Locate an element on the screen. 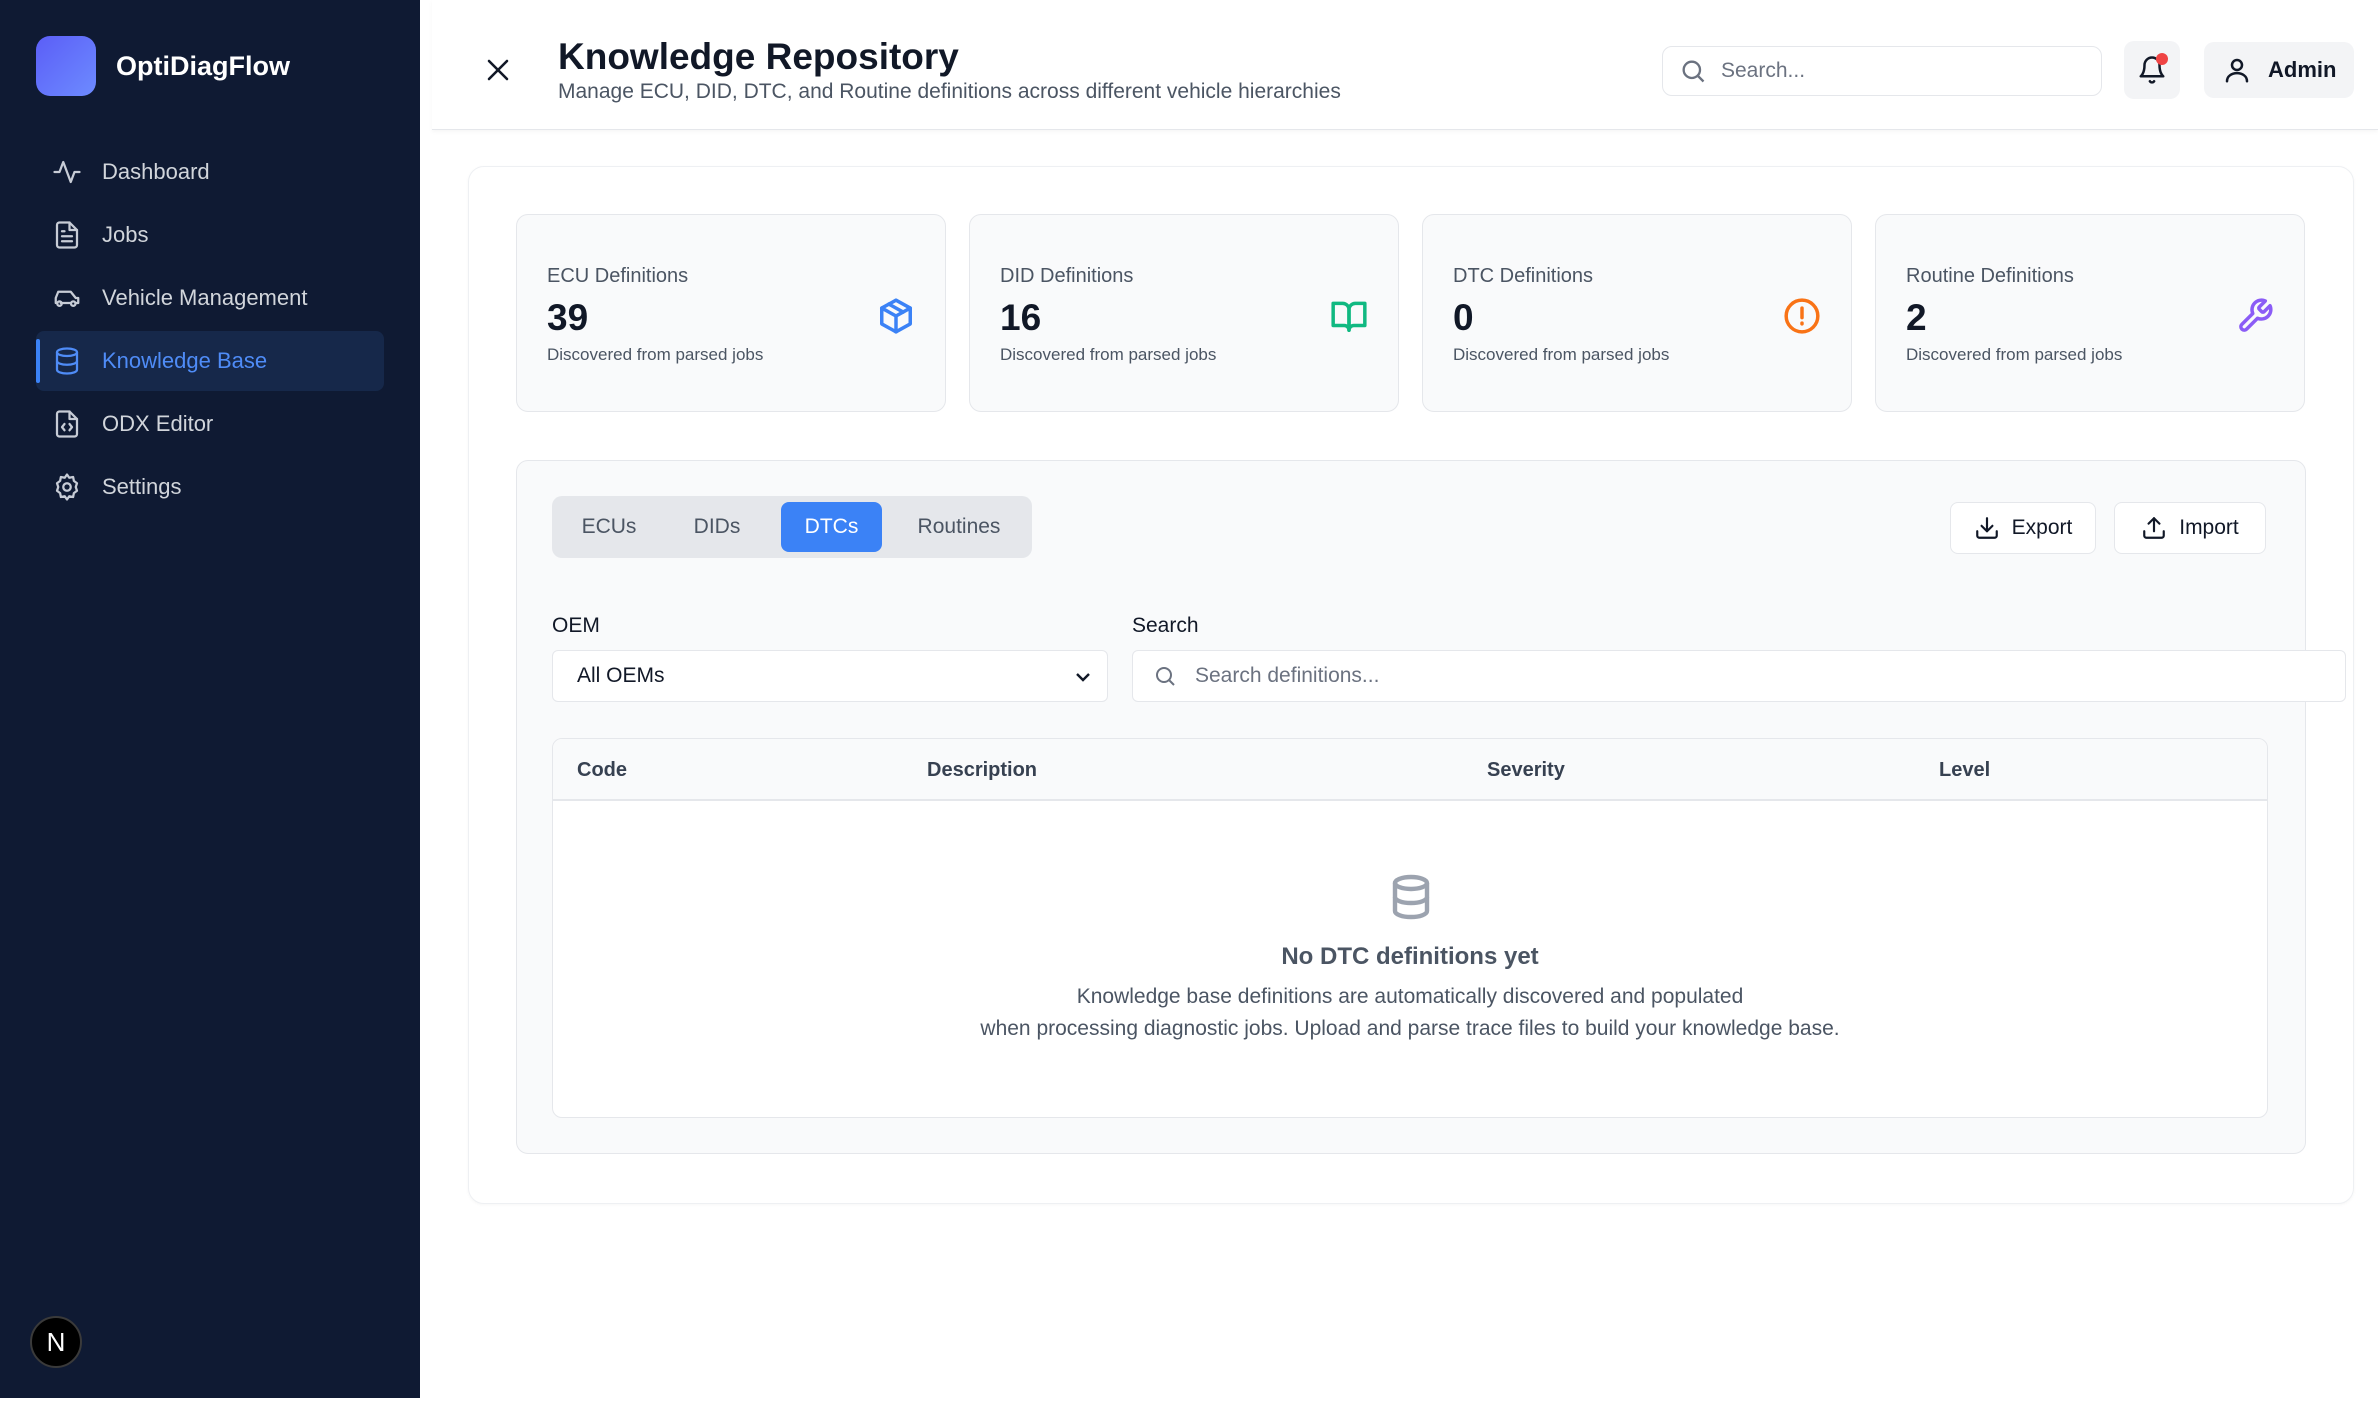  definitions-search-input is located at coordinates (1745, 676).